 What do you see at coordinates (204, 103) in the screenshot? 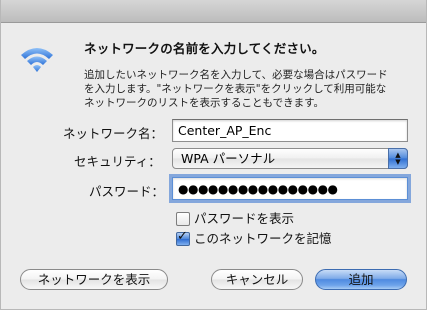
I see `description-line: ネットワークのリストを表示することもできます。` at bounding box center [204, 103].